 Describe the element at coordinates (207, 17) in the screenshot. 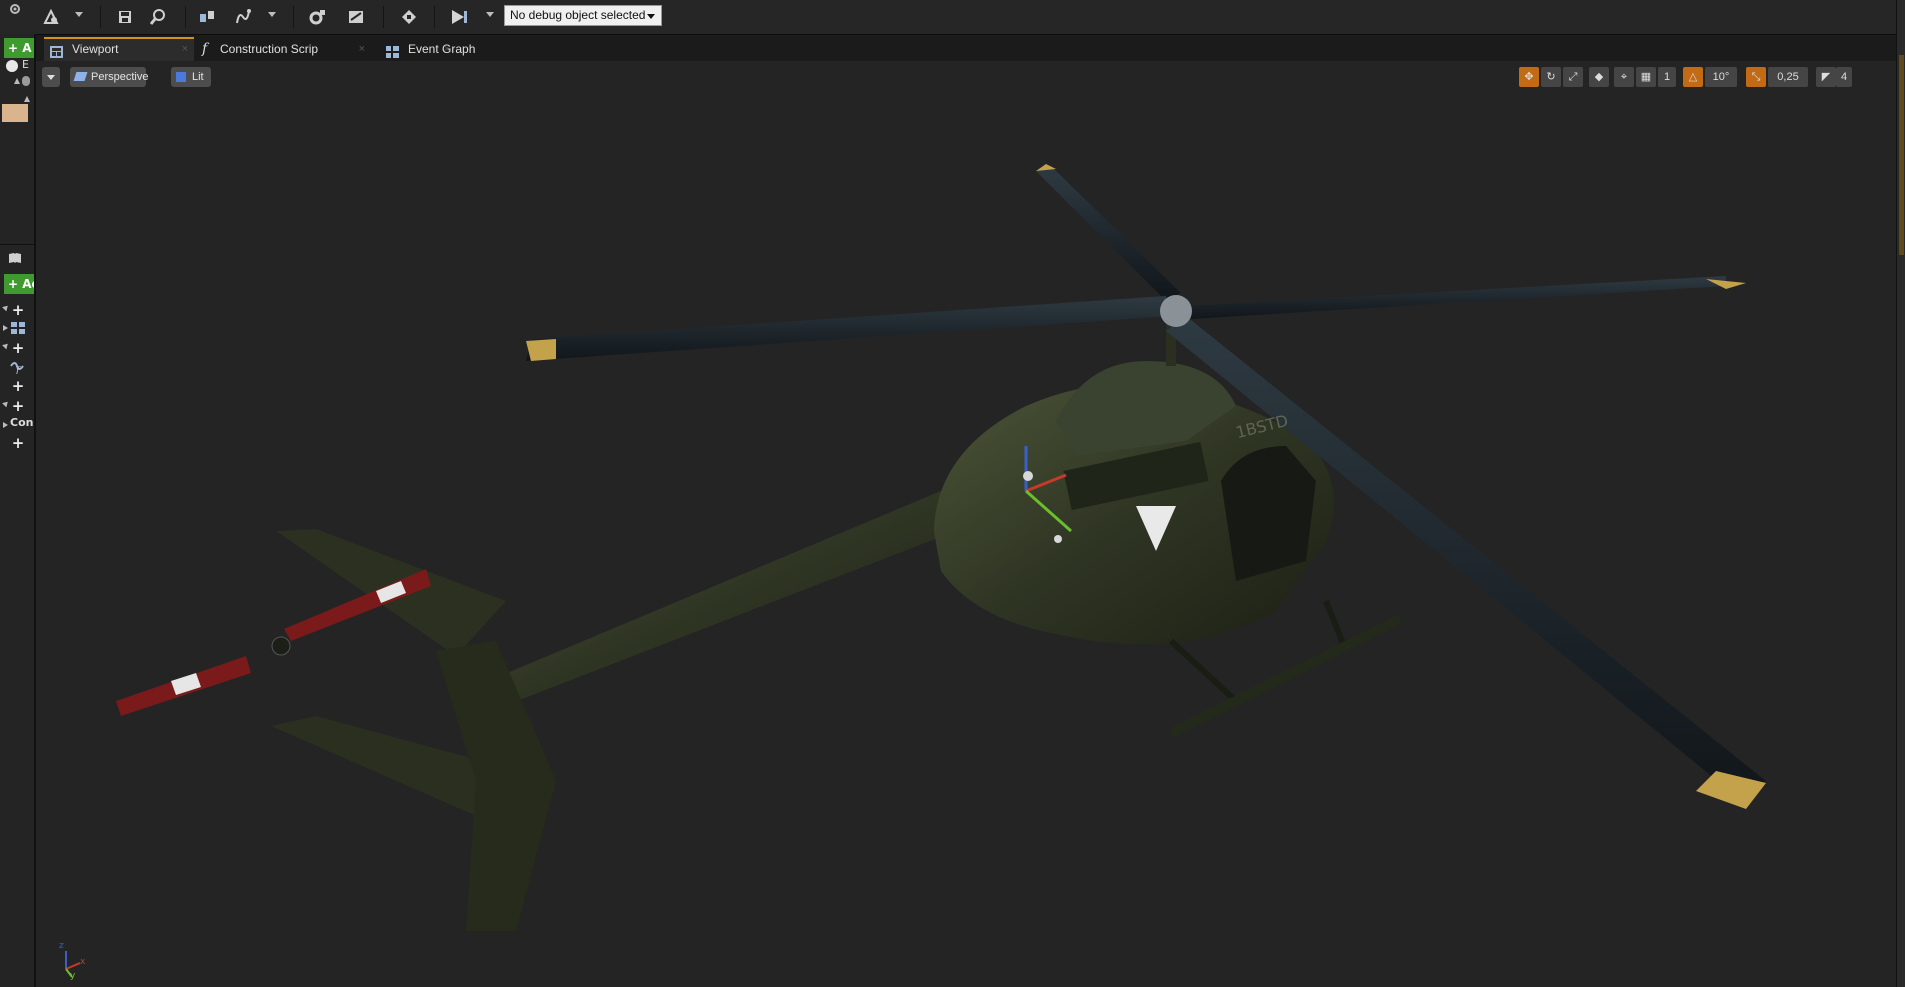

I see `class-defaults-icon` at that location.